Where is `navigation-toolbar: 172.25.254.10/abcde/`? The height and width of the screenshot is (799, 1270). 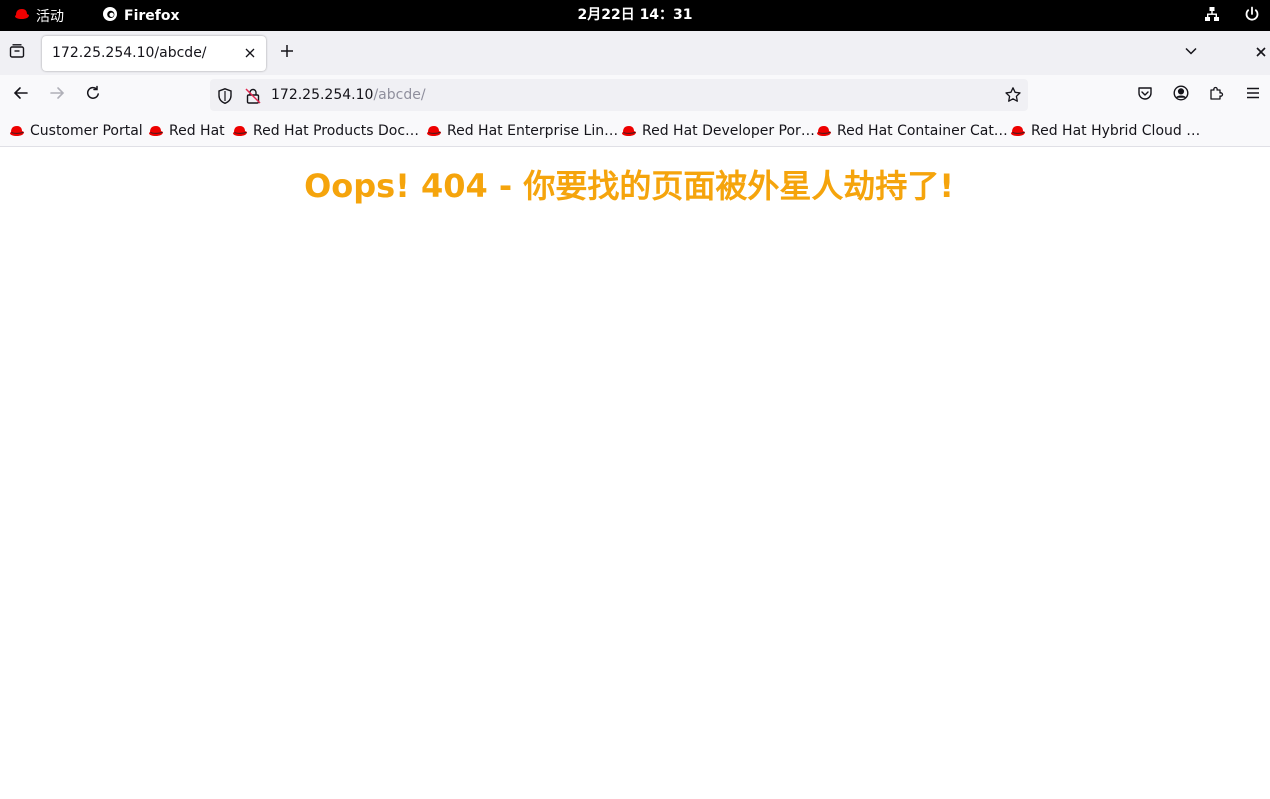
navigation-toolbar: 172.25.254.10/abcde/ is located at coordinates (635, 95).